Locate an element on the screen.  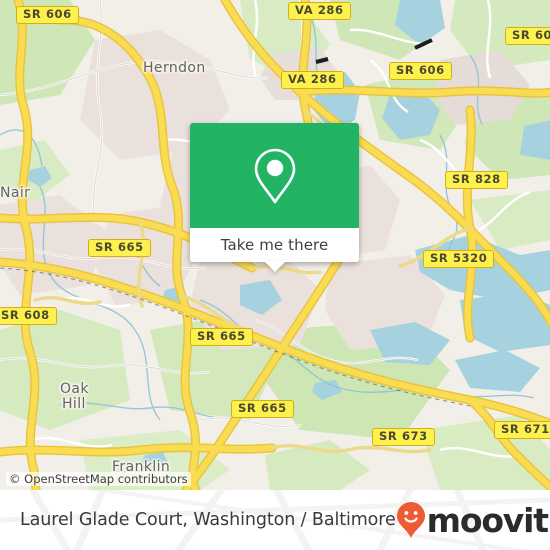
popup-action-area: Take me there is located at coordinates (274, 245).